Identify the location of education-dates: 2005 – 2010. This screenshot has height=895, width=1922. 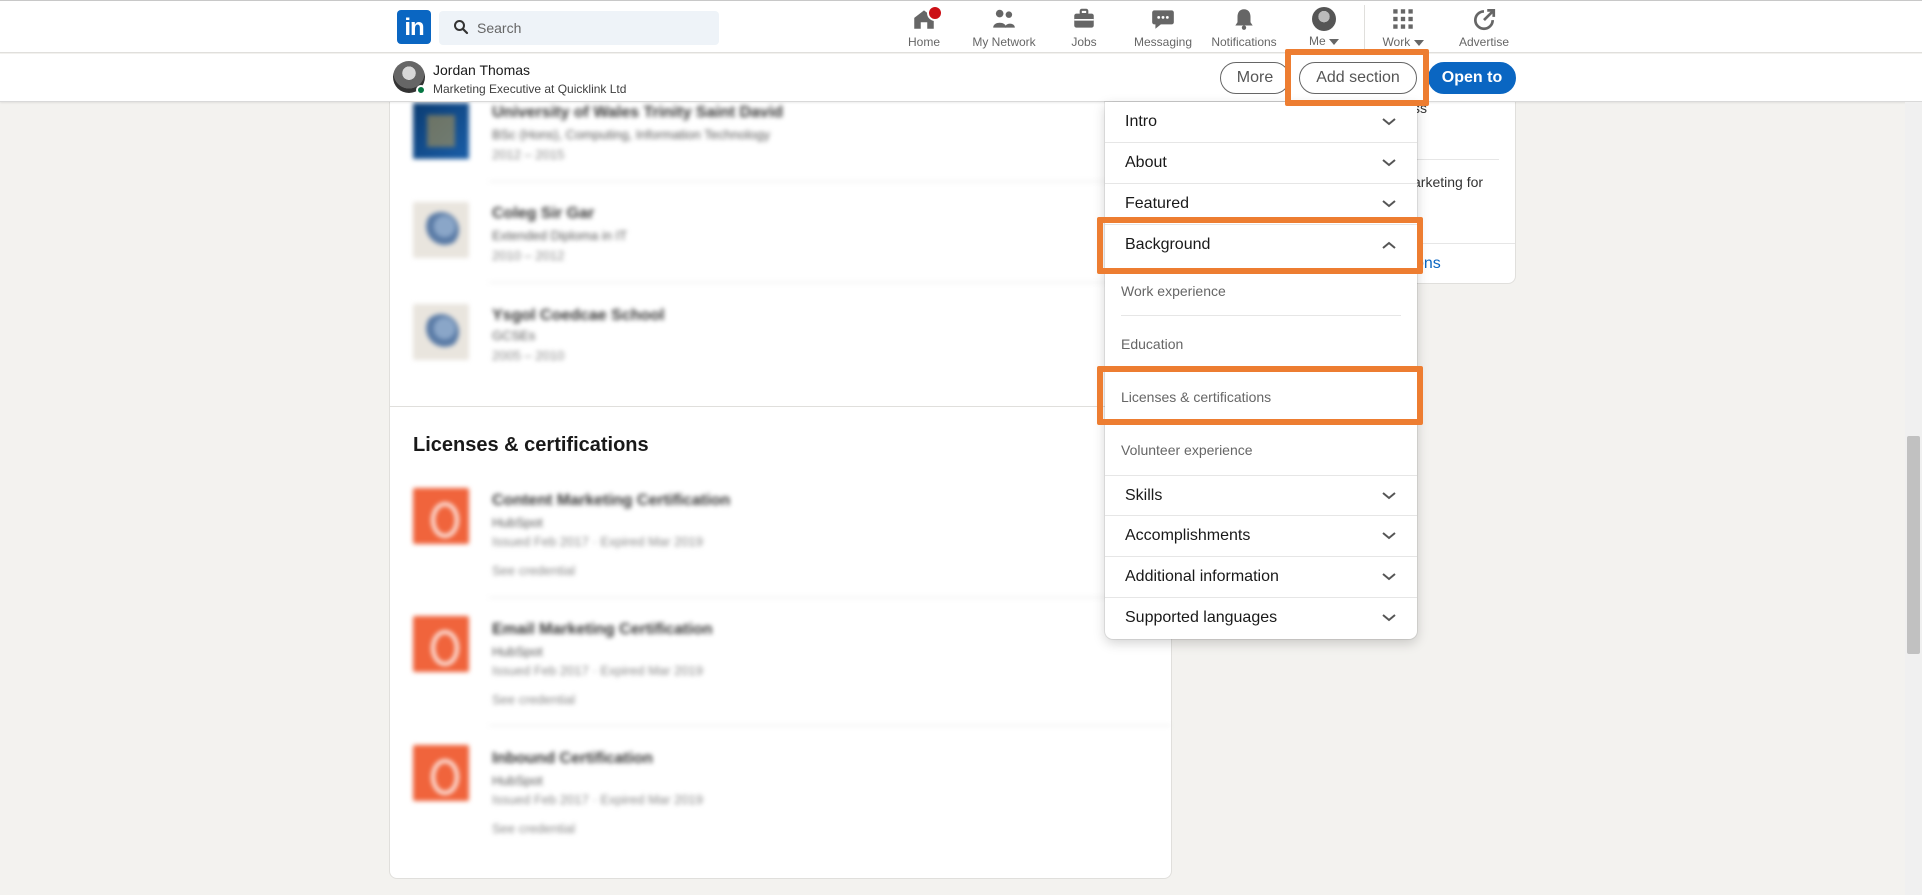
(528, 355).